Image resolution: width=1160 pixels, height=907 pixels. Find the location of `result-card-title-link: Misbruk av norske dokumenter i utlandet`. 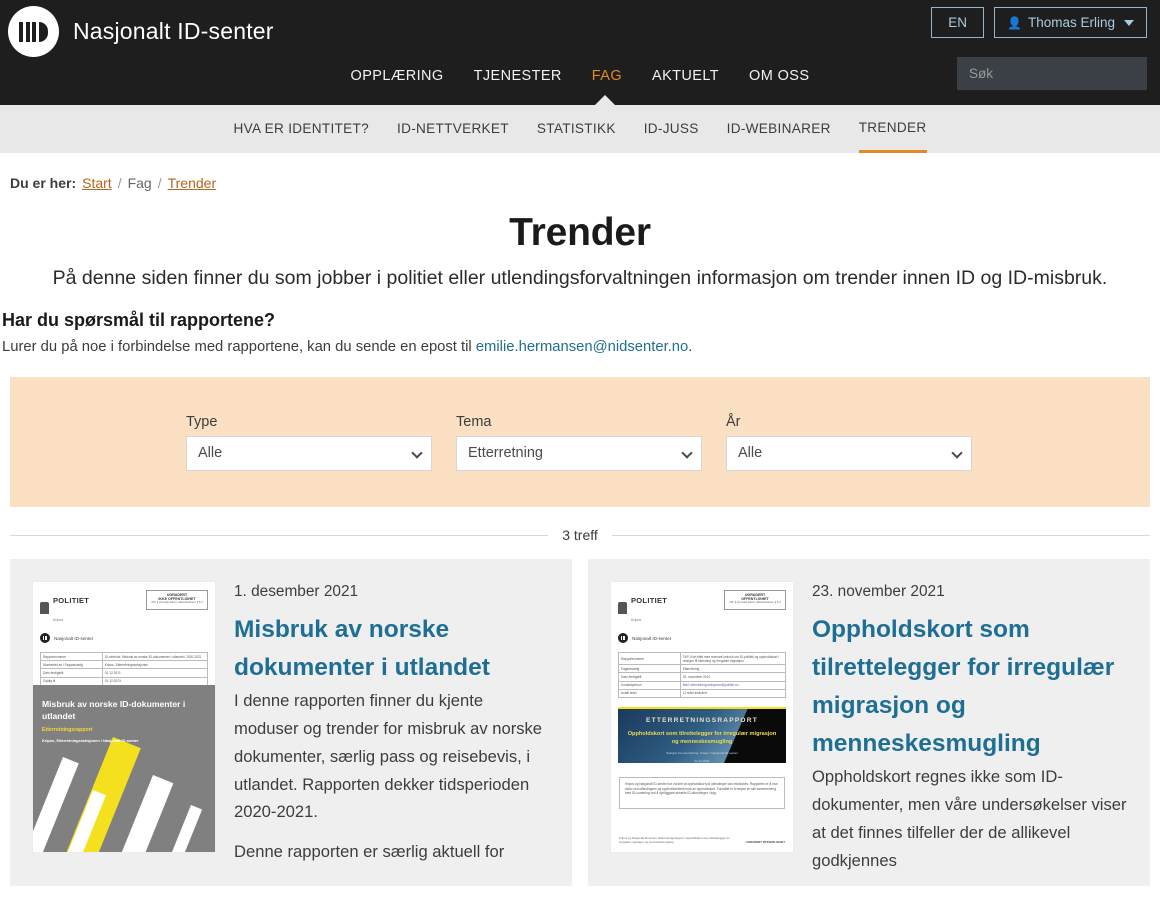

result-card-title-link: Misbruk av norske dokumenter i utlandet is located at coordinates (362, 648).